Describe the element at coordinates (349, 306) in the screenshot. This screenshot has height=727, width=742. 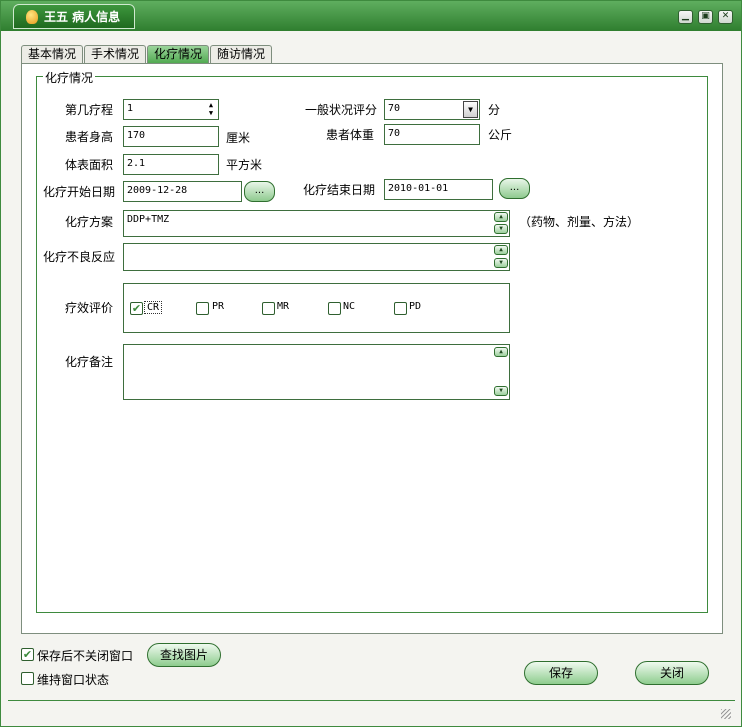
I see `efficacy-nc-label: NC` at that location.